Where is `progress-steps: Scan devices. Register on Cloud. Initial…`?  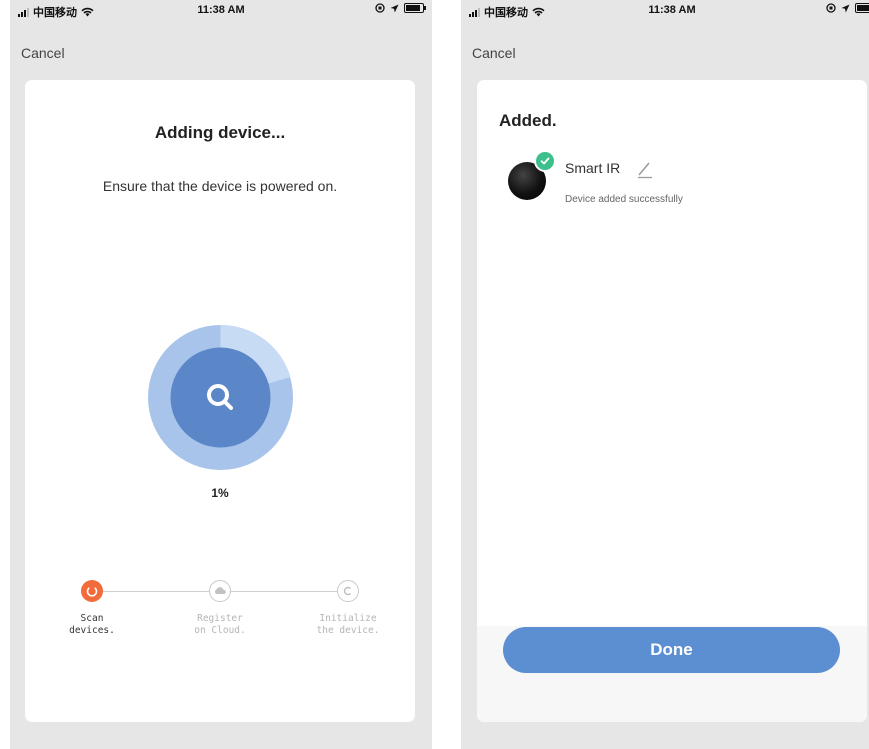 progress-steps: Scan devices. Register on Cloud. Initial… is located at coordinates (220, 620).